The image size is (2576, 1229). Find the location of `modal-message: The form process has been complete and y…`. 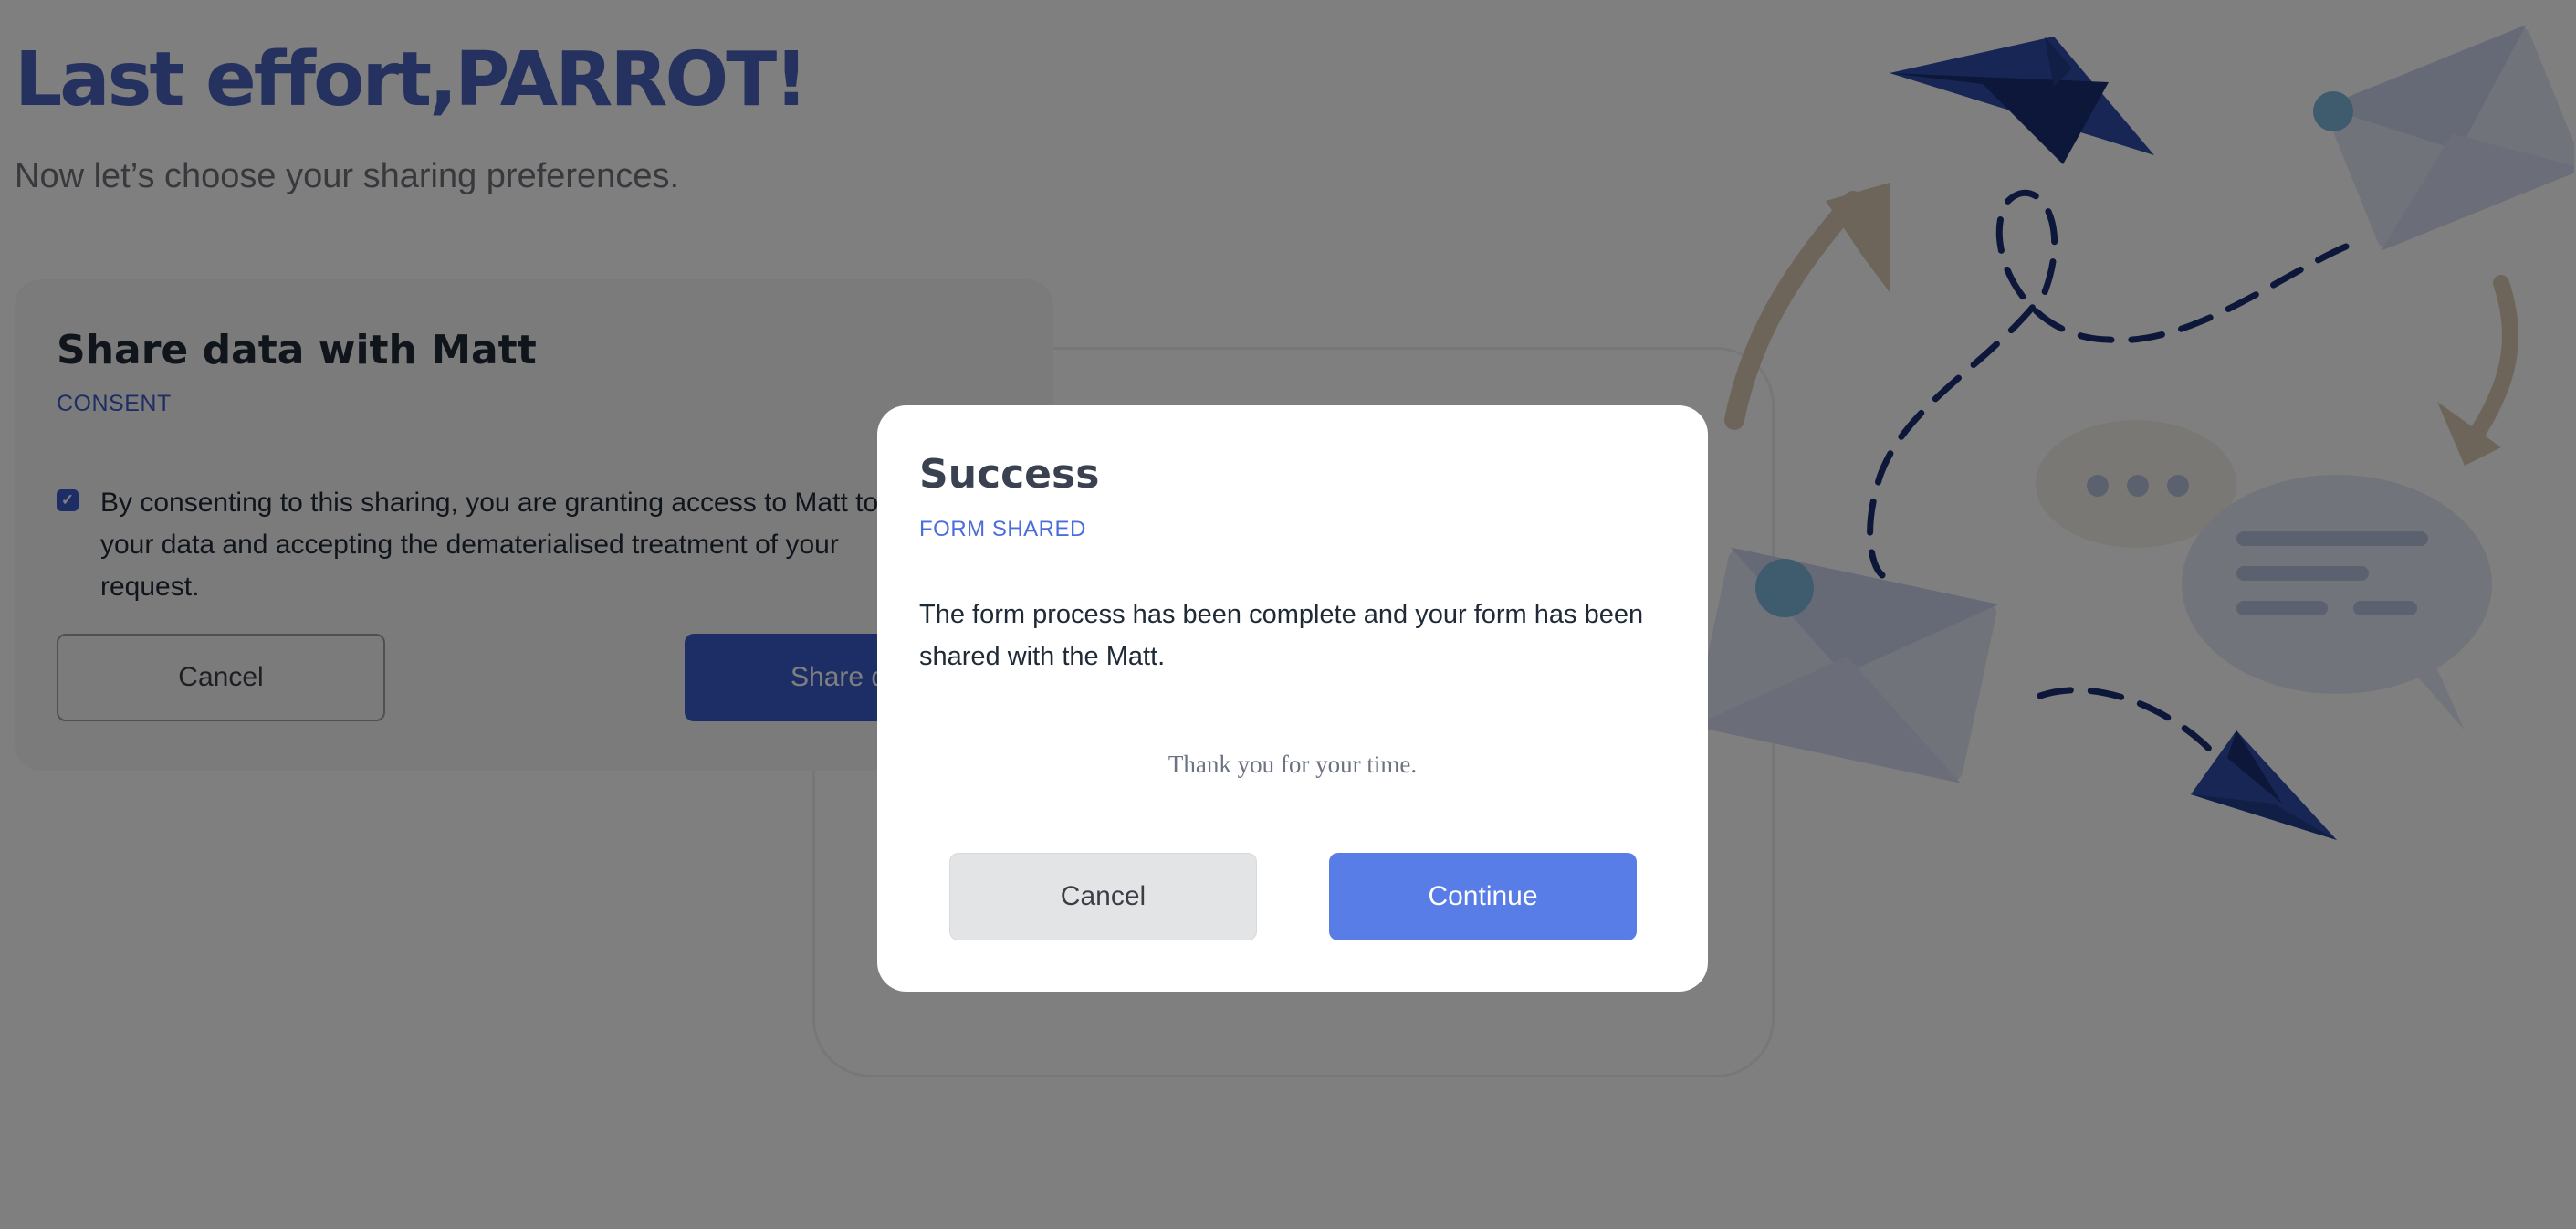

modal-message: The form process has been complete and y… is located at coordinates (1281, 635).